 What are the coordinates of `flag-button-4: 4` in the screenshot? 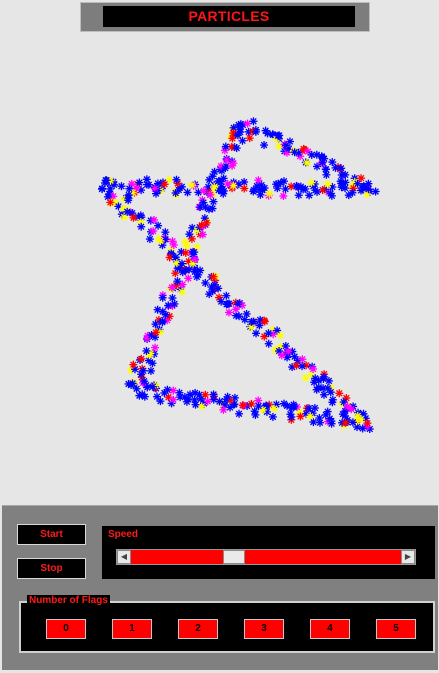 It's located at (330, 629).